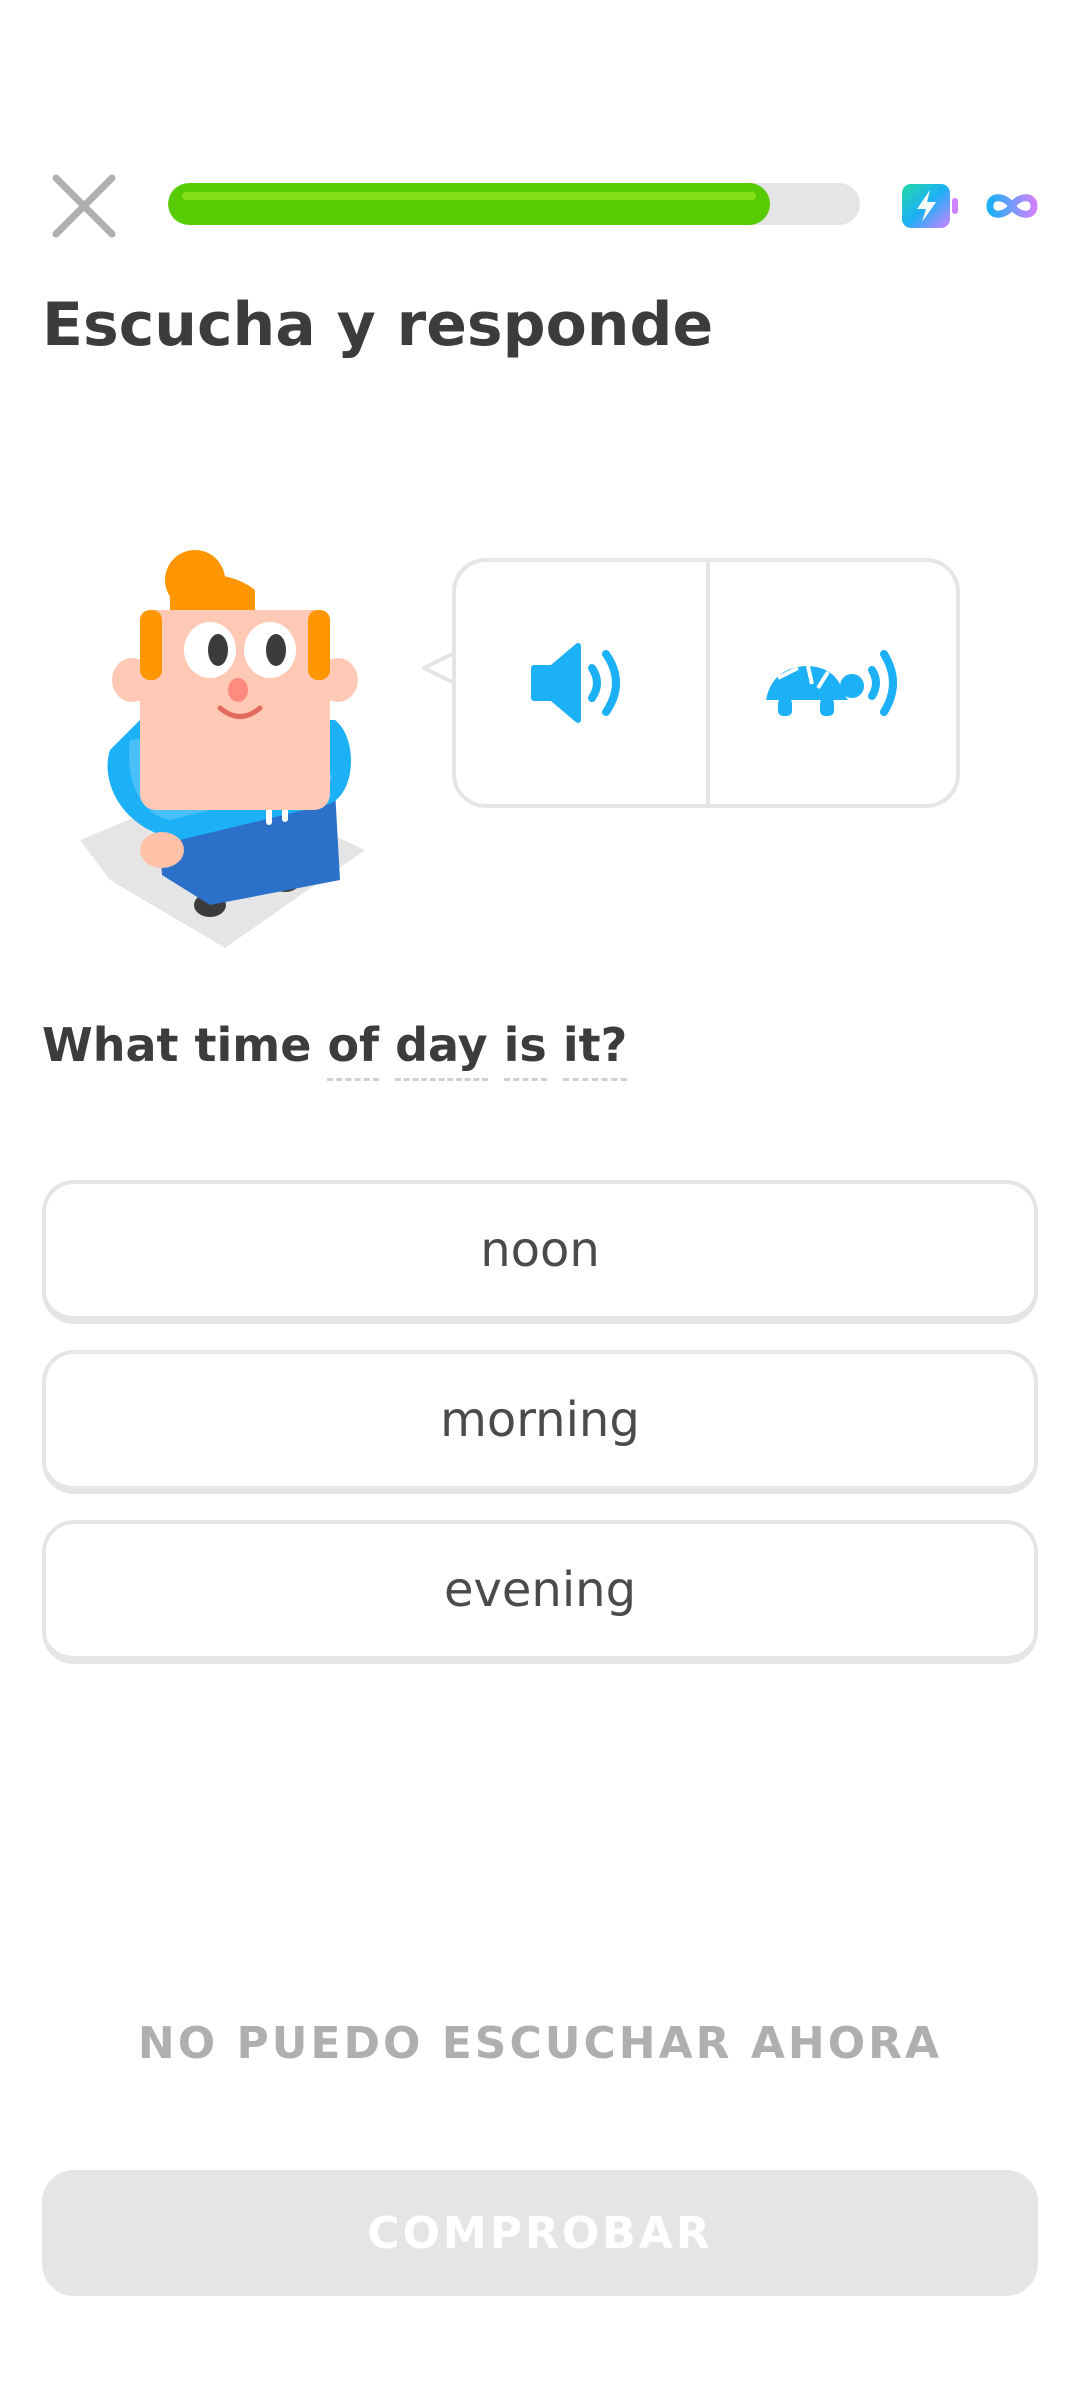 The height and width of the screenshot is (2400, 1080). Describe the element at coordinates (1012, 206) in the screenshot. I see `infinity-icon` at that location.